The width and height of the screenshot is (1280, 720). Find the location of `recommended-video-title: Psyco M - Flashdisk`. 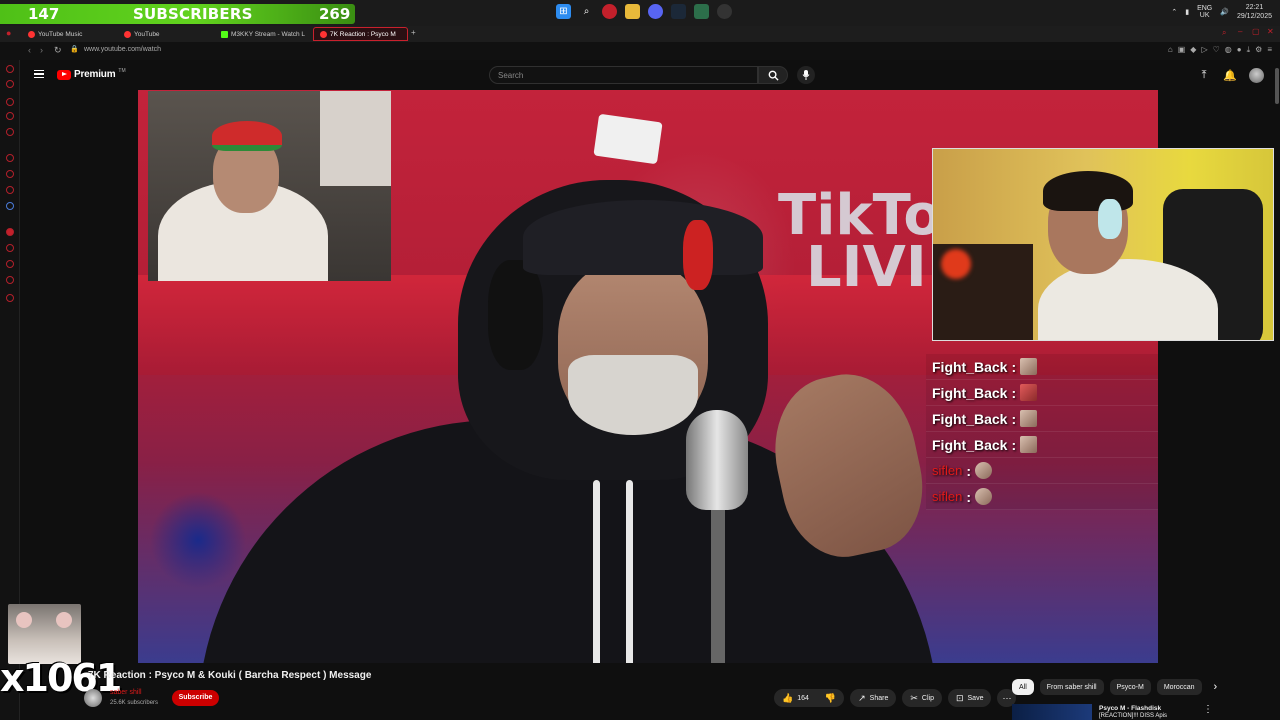

recommended-video-title: Psyco M - Flashdisk is located at coordinates (1130, 708).